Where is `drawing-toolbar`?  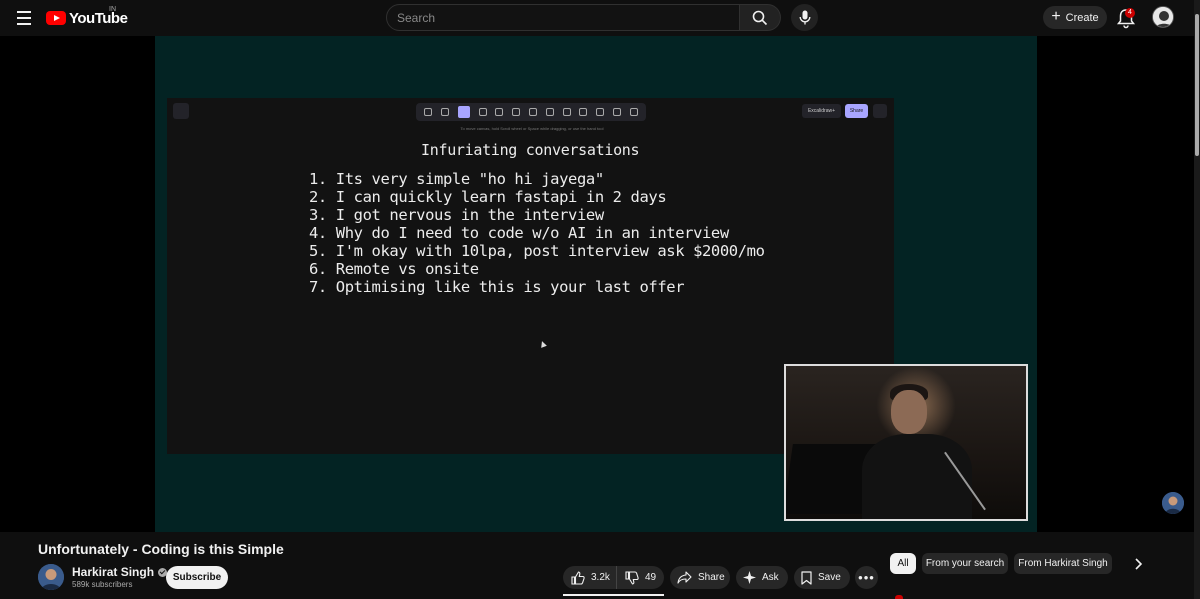 drawing-toolbar is located at coordinates (531, 112).